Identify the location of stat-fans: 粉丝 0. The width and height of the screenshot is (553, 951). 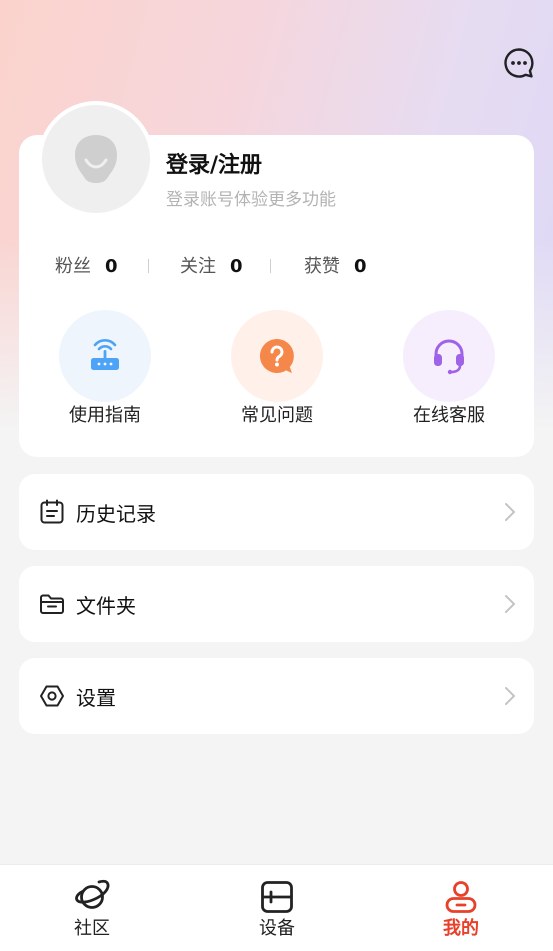
(86, 265).